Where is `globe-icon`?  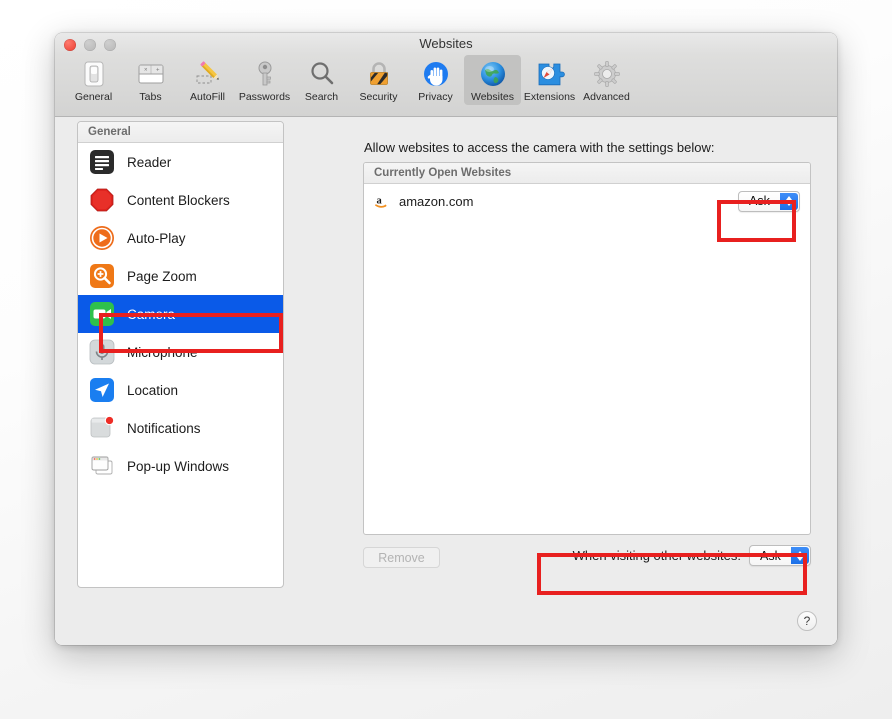 globe-icon is located at coordinates (493, 74).